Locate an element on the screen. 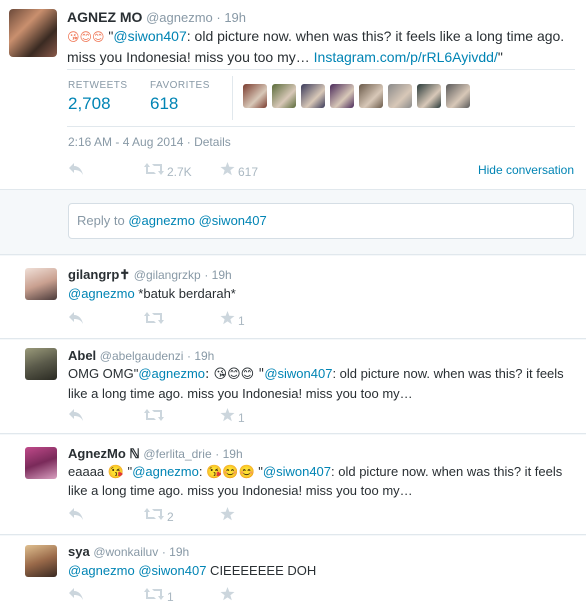  reply-header: gilangrp✝ @gilangrzkp · 19h is located at coordinates (150, 275).